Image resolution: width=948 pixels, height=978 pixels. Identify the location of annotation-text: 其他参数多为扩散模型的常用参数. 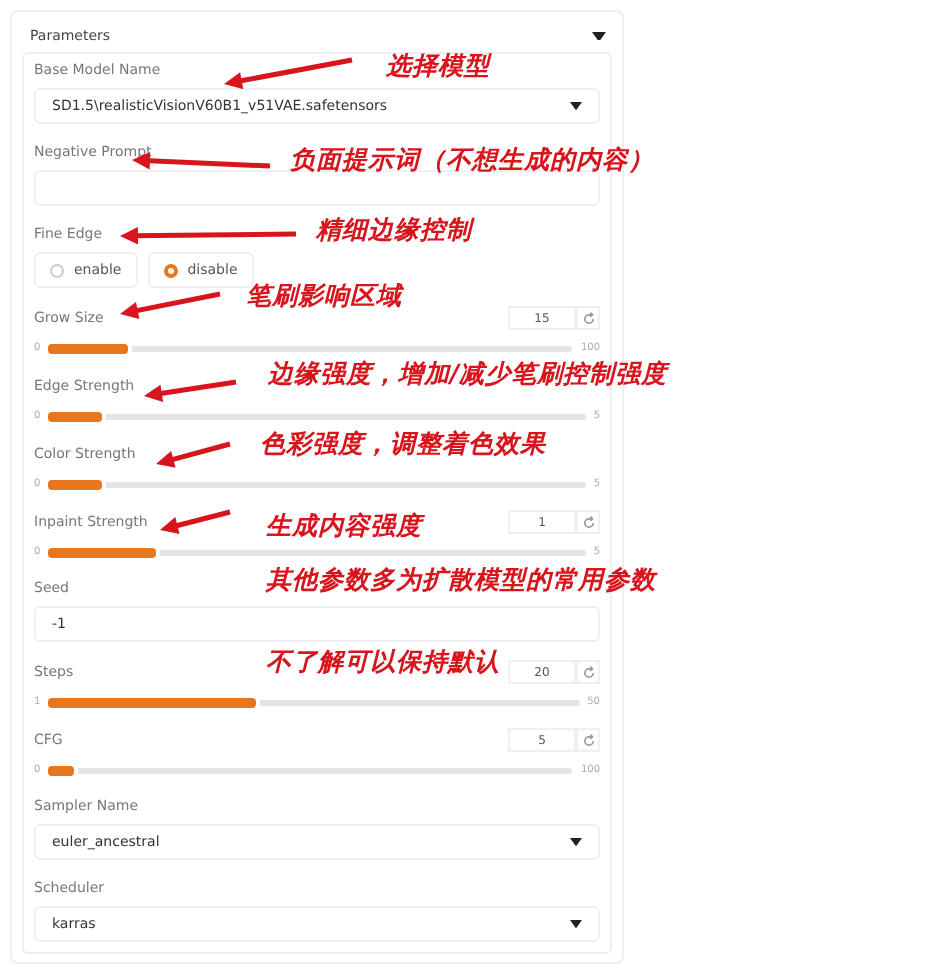
(461, 580).